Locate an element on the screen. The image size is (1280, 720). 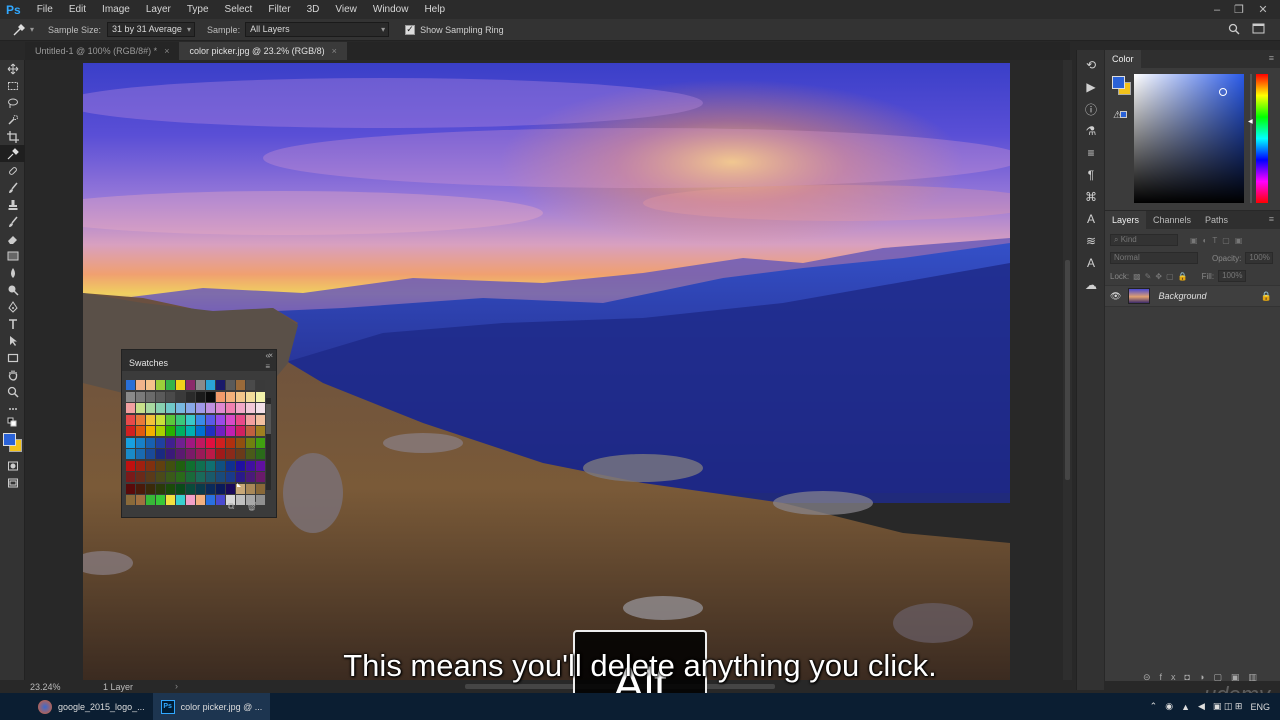
menu-edit: Edit is located at coordinates (77, 9).